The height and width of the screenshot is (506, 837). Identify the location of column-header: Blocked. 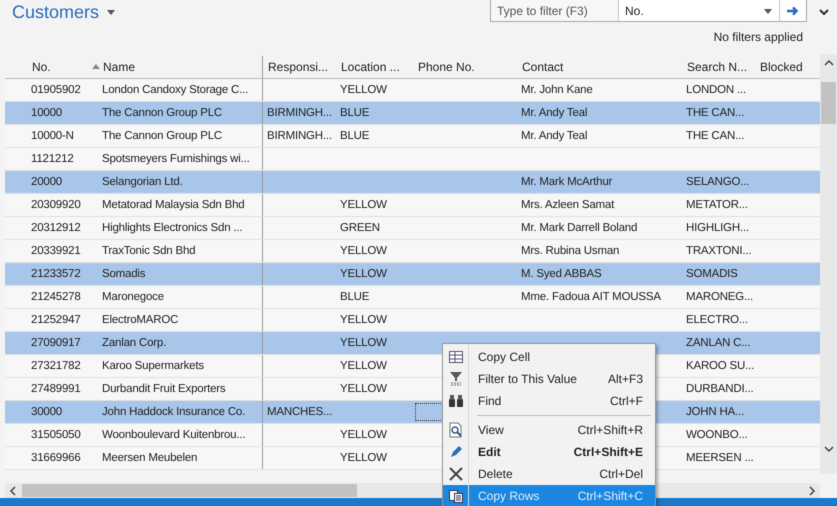
(787, 67).